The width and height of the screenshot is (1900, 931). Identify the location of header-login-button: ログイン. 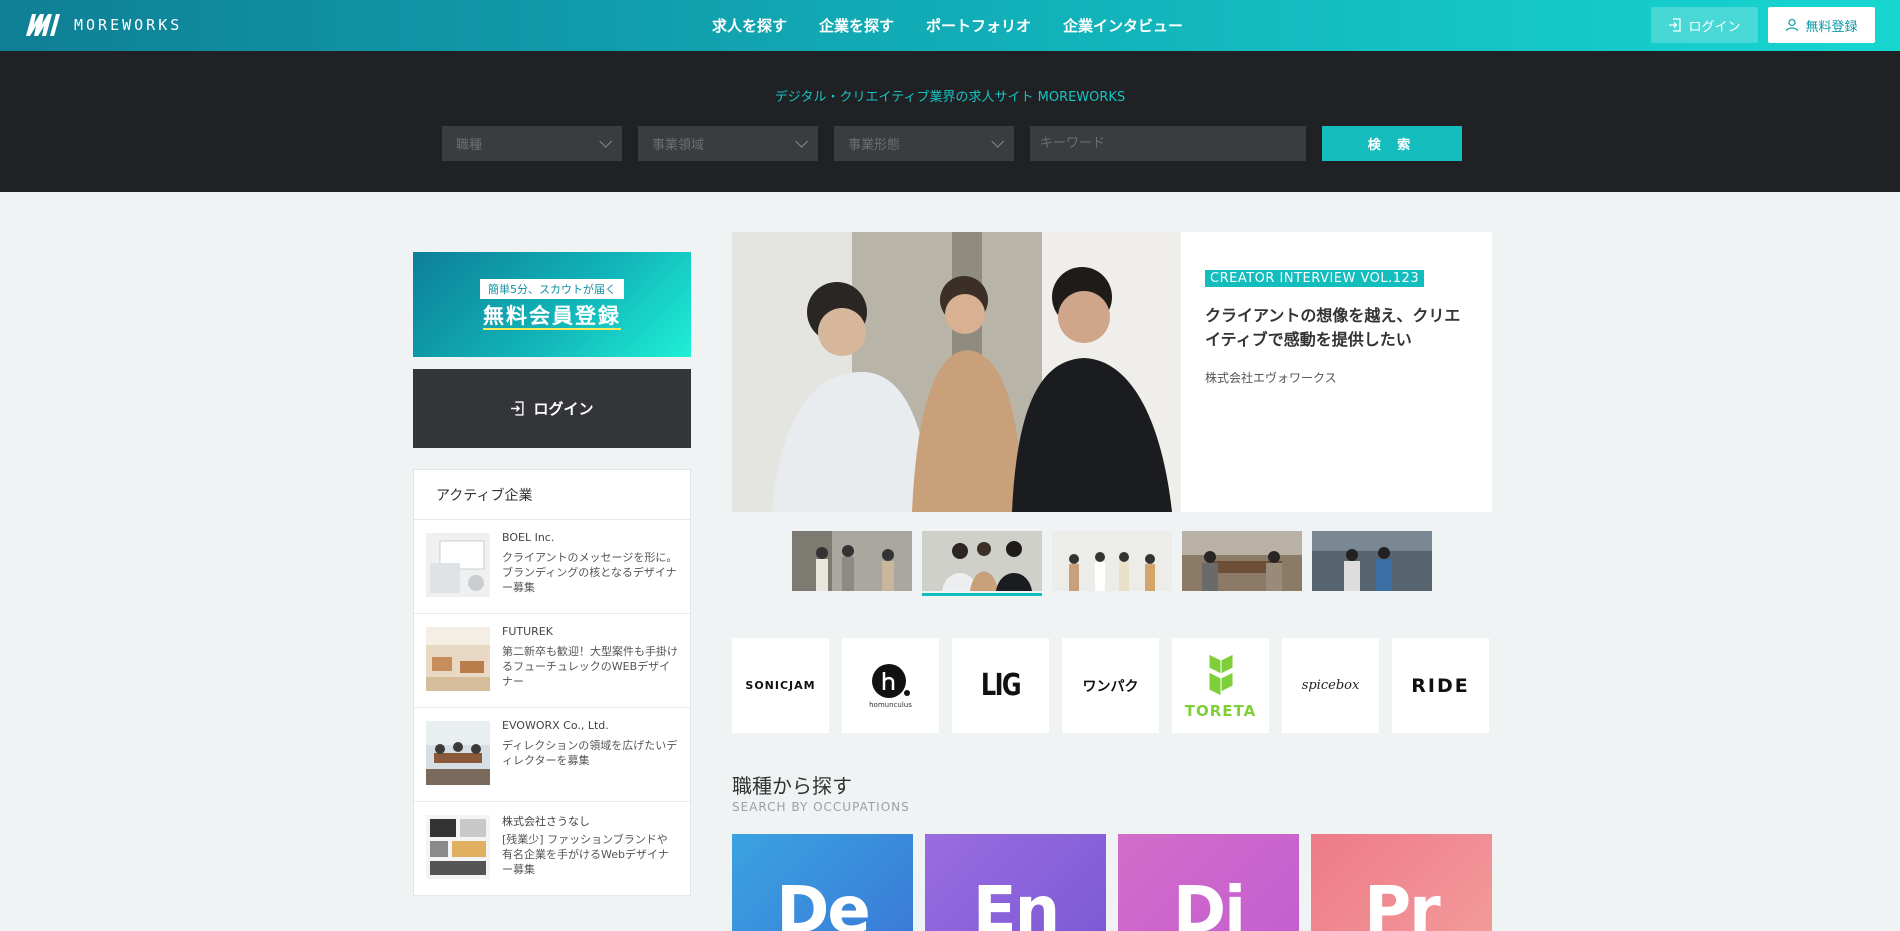
(1704, 25).